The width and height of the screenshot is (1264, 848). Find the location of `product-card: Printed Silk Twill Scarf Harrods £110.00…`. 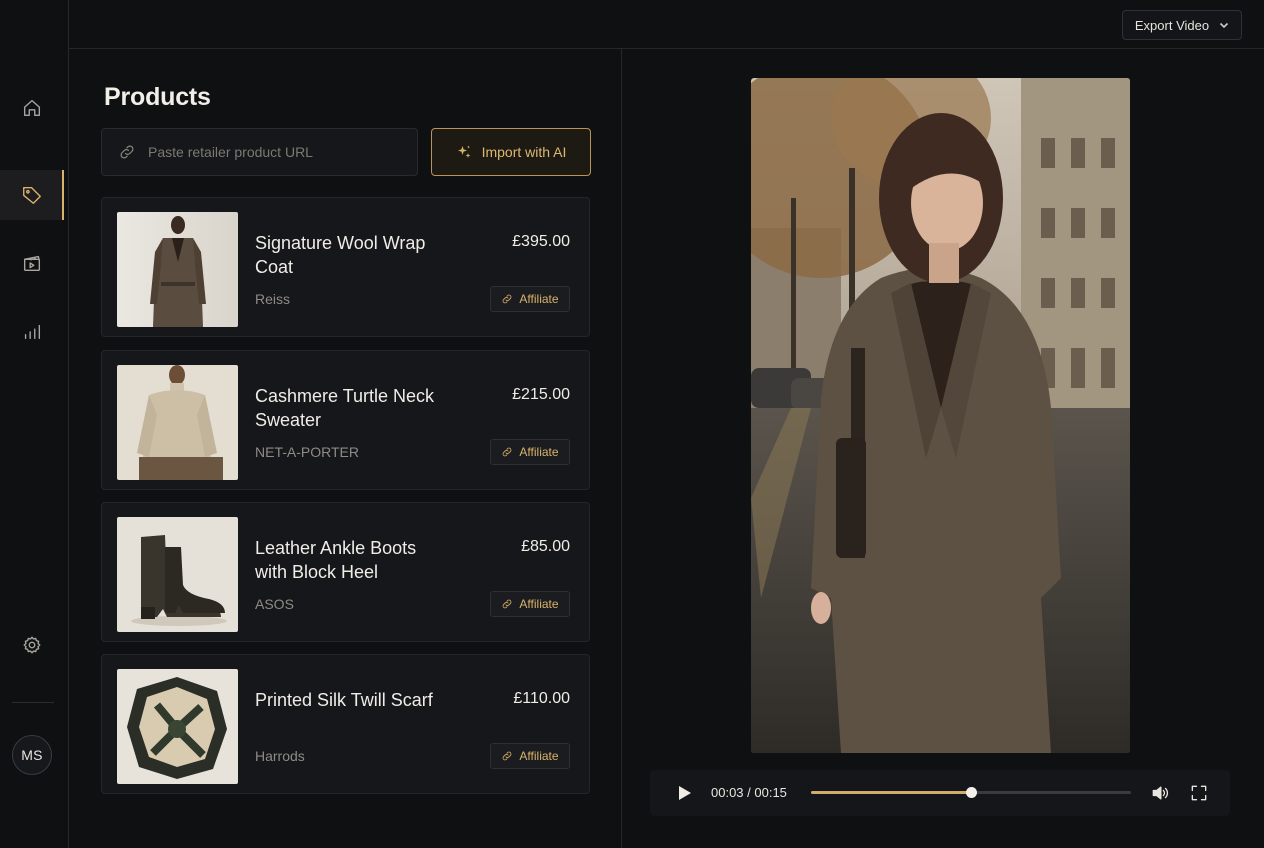

product-card: Printed Silk Twill Scarf Harrods £110.00… is located at coordinates (345, 724).